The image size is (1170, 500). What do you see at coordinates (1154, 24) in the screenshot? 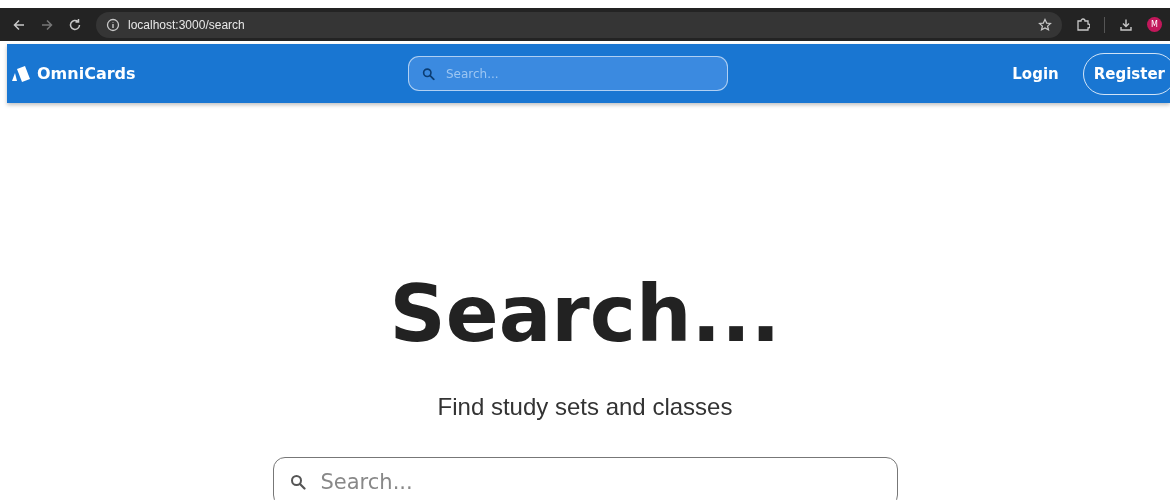
I see `profile-avatar: M` at bounding box center [1154, 24].